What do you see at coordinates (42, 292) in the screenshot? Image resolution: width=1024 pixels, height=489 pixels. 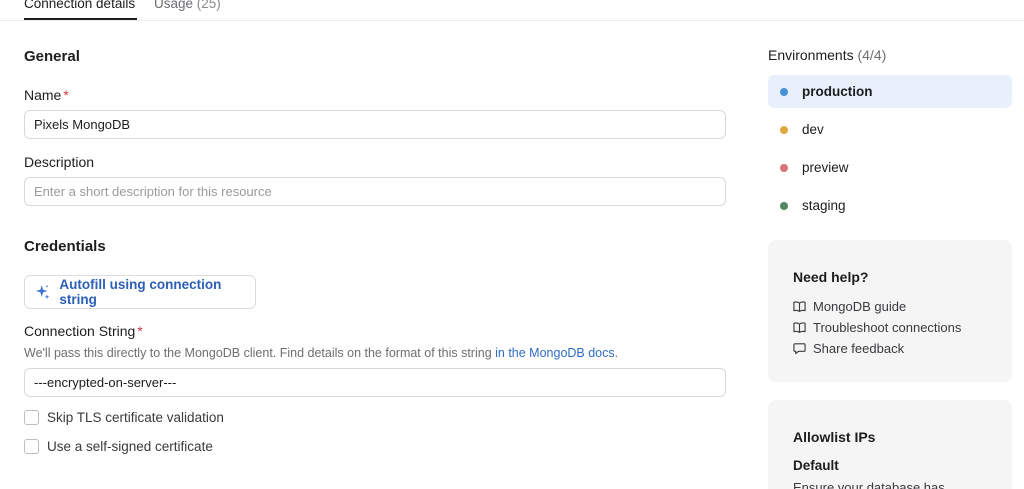 I see `sparkle-icon` at bounding box center [42, 292].